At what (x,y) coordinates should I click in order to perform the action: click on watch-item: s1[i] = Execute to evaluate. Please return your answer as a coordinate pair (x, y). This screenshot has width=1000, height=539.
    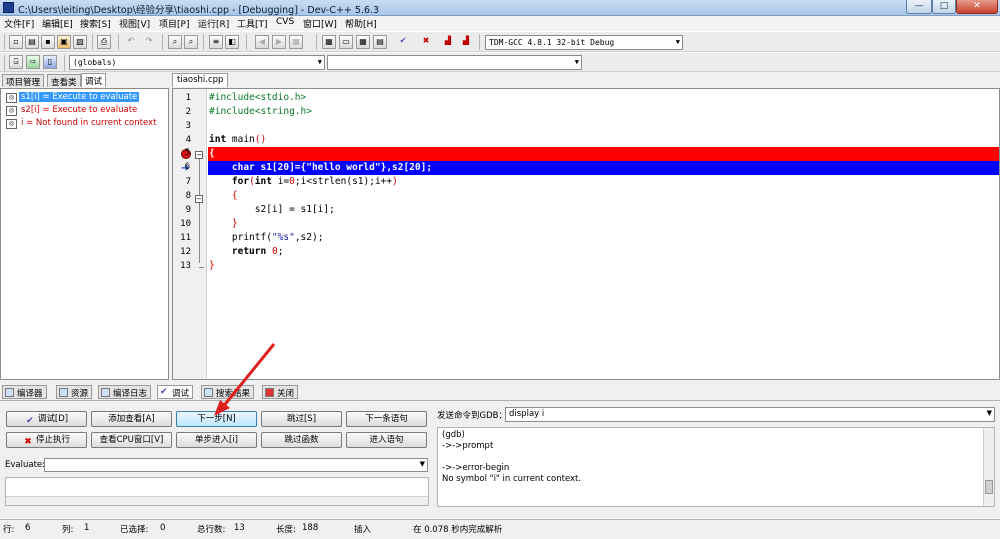
    Looking at the image, I should click on (79, 97).